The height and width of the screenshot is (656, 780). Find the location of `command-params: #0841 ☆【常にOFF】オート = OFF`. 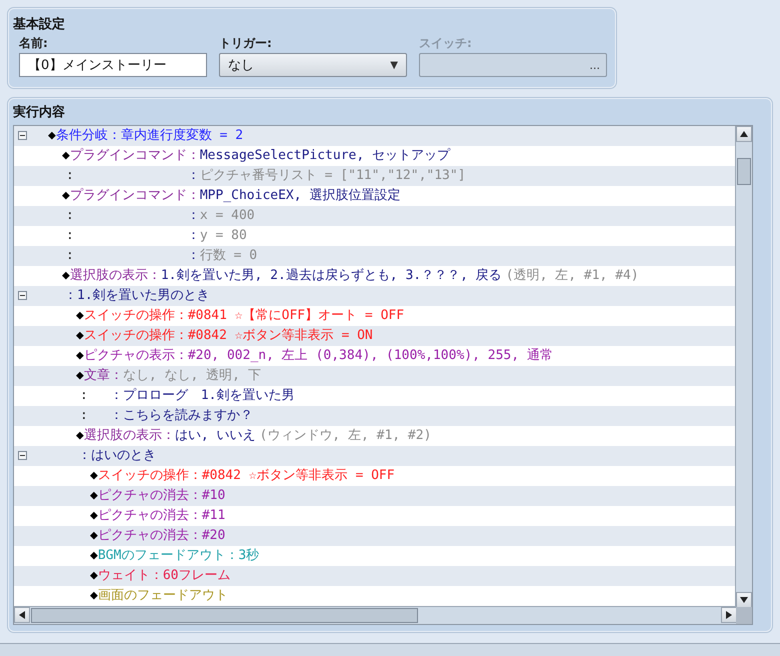

command-params: #0841 ☆【常にOFF】オート = OFF is located at coordinates (296, 315).